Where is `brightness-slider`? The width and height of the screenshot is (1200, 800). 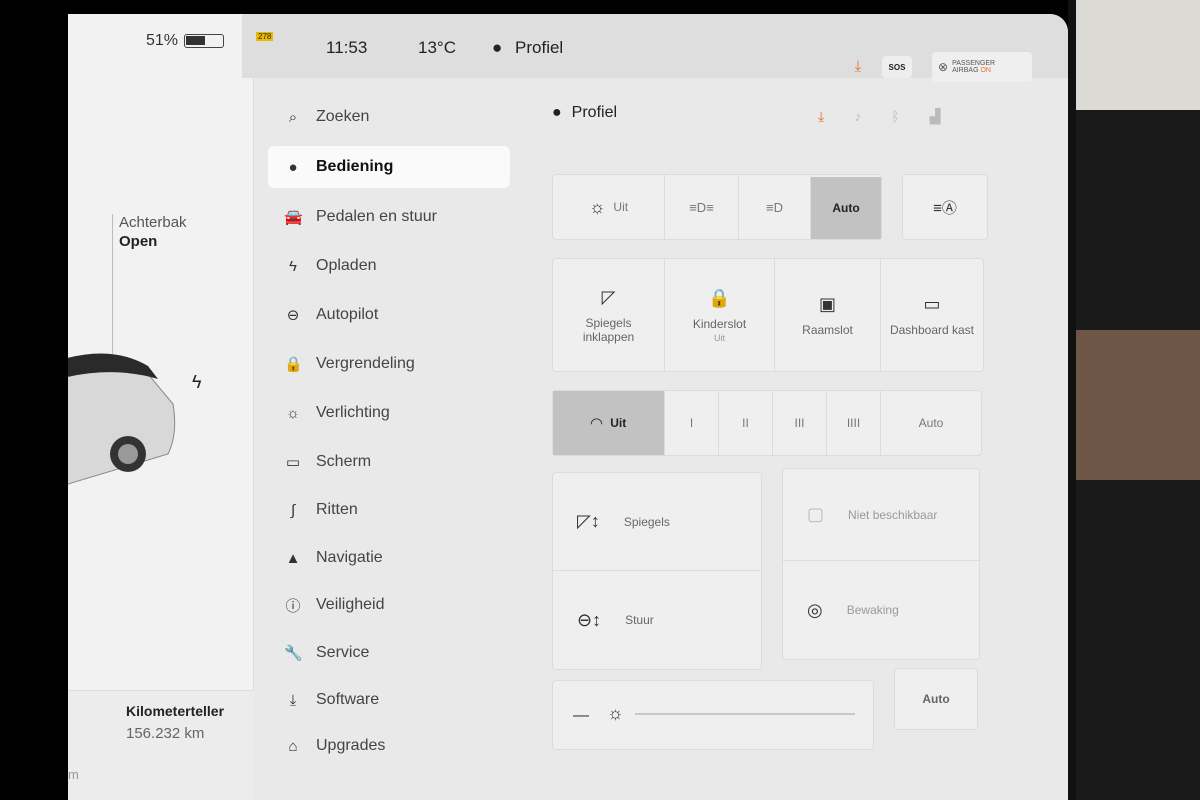
brightness-slider is located at coordinates (745, 714).